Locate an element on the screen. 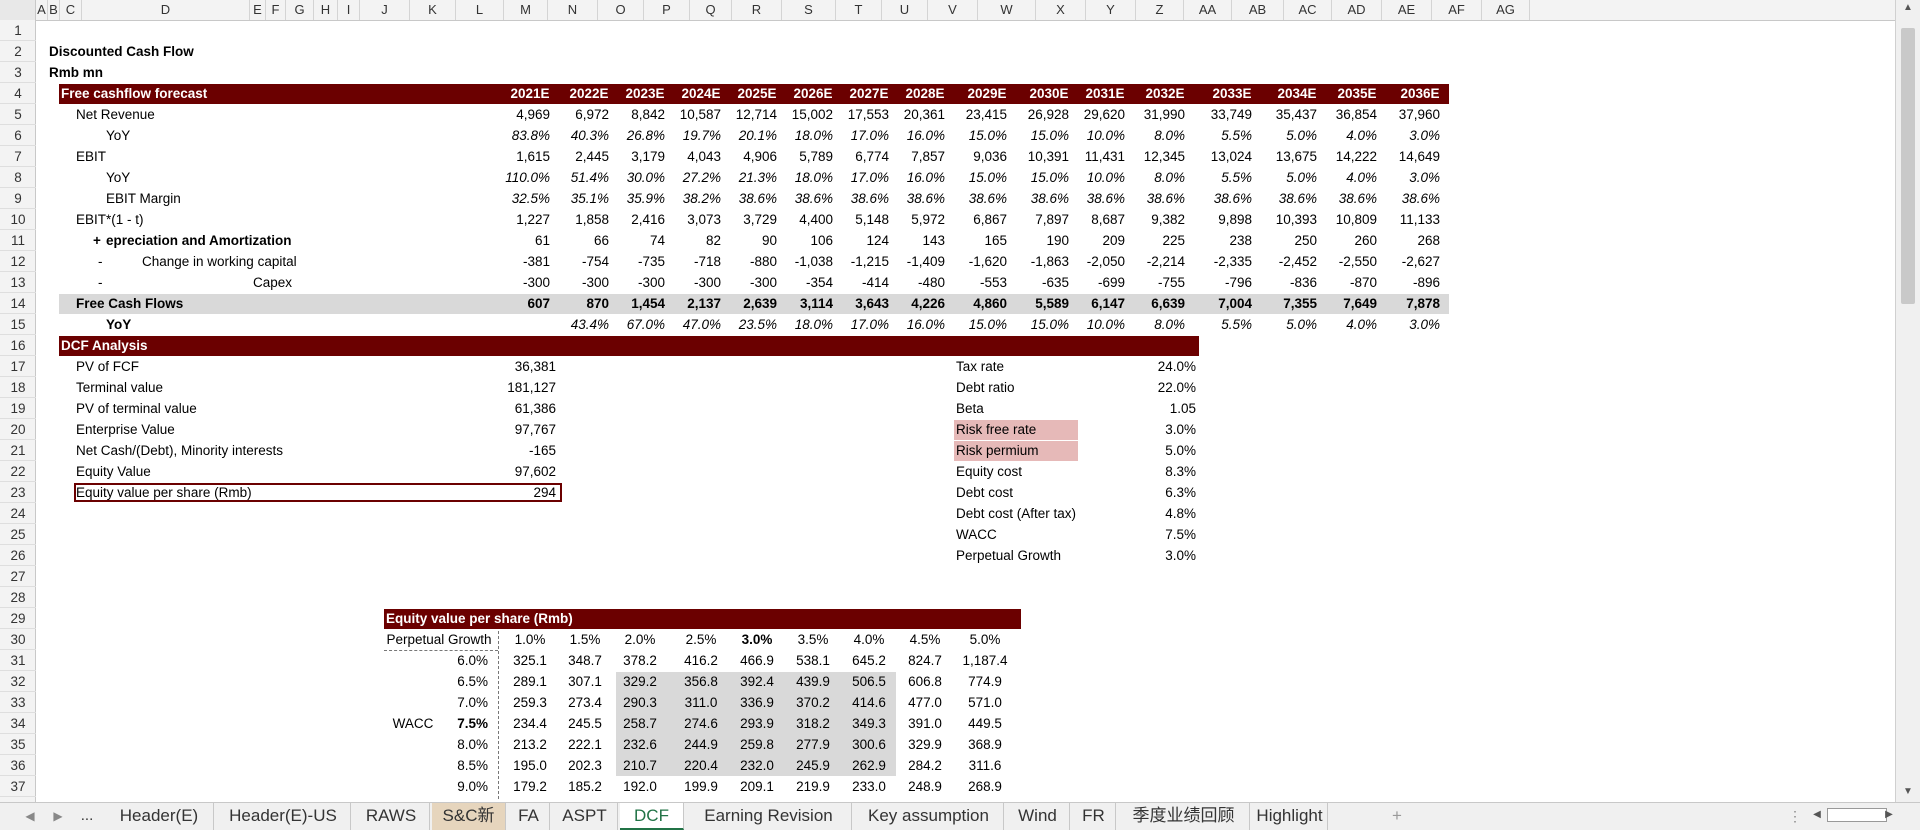 The image size is (1920, 830). sensitivity-cell: 538.1 is located at coordinates (813, 660).